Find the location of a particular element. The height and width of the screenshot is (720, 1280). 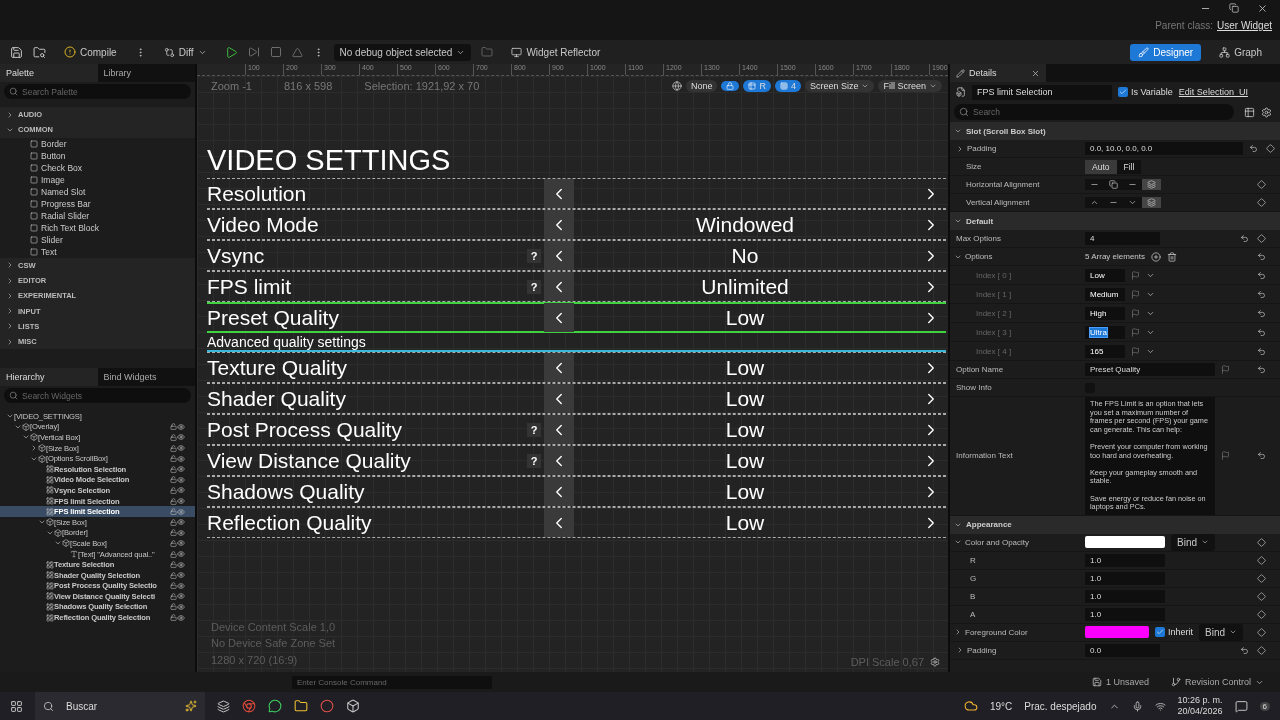

play-icon is located at coordinates (231, 52).